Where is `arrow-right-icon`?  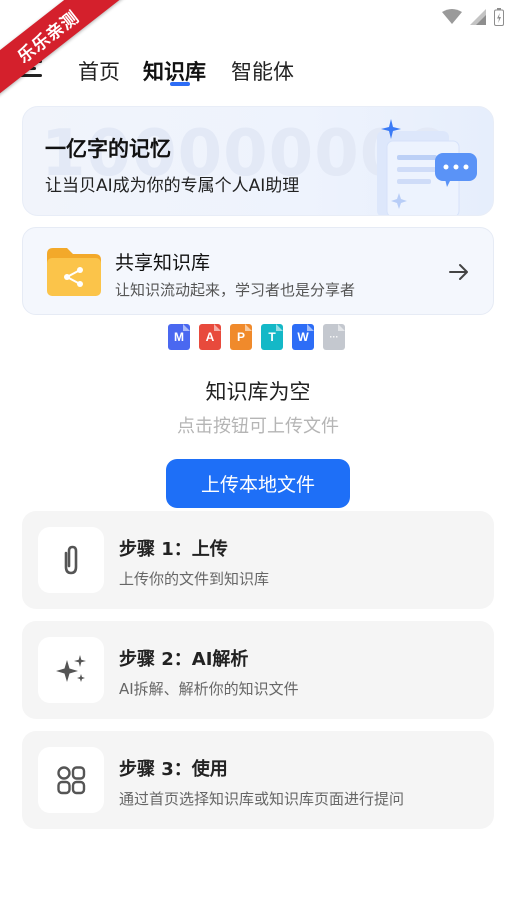
arrow-right-icon is located at coordinates (459, 272).